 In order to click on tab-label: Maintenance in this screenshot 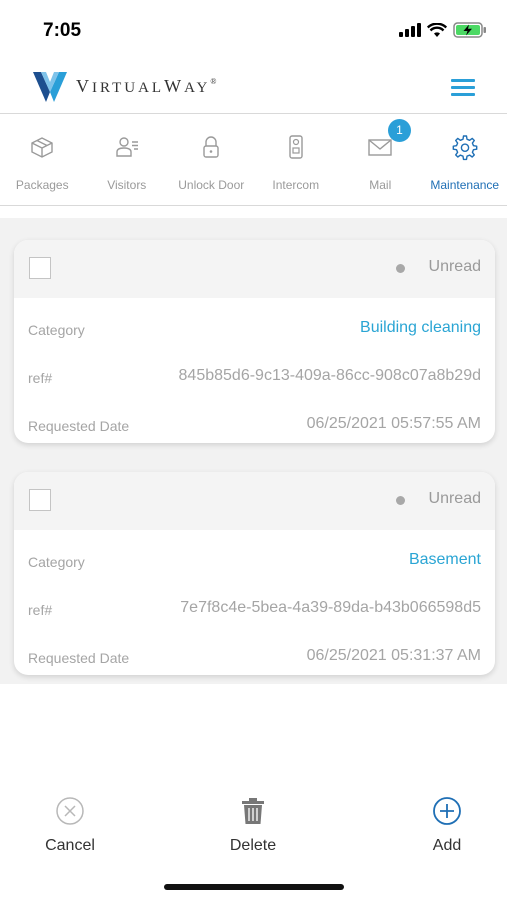, I will do `click(465, 185)`.